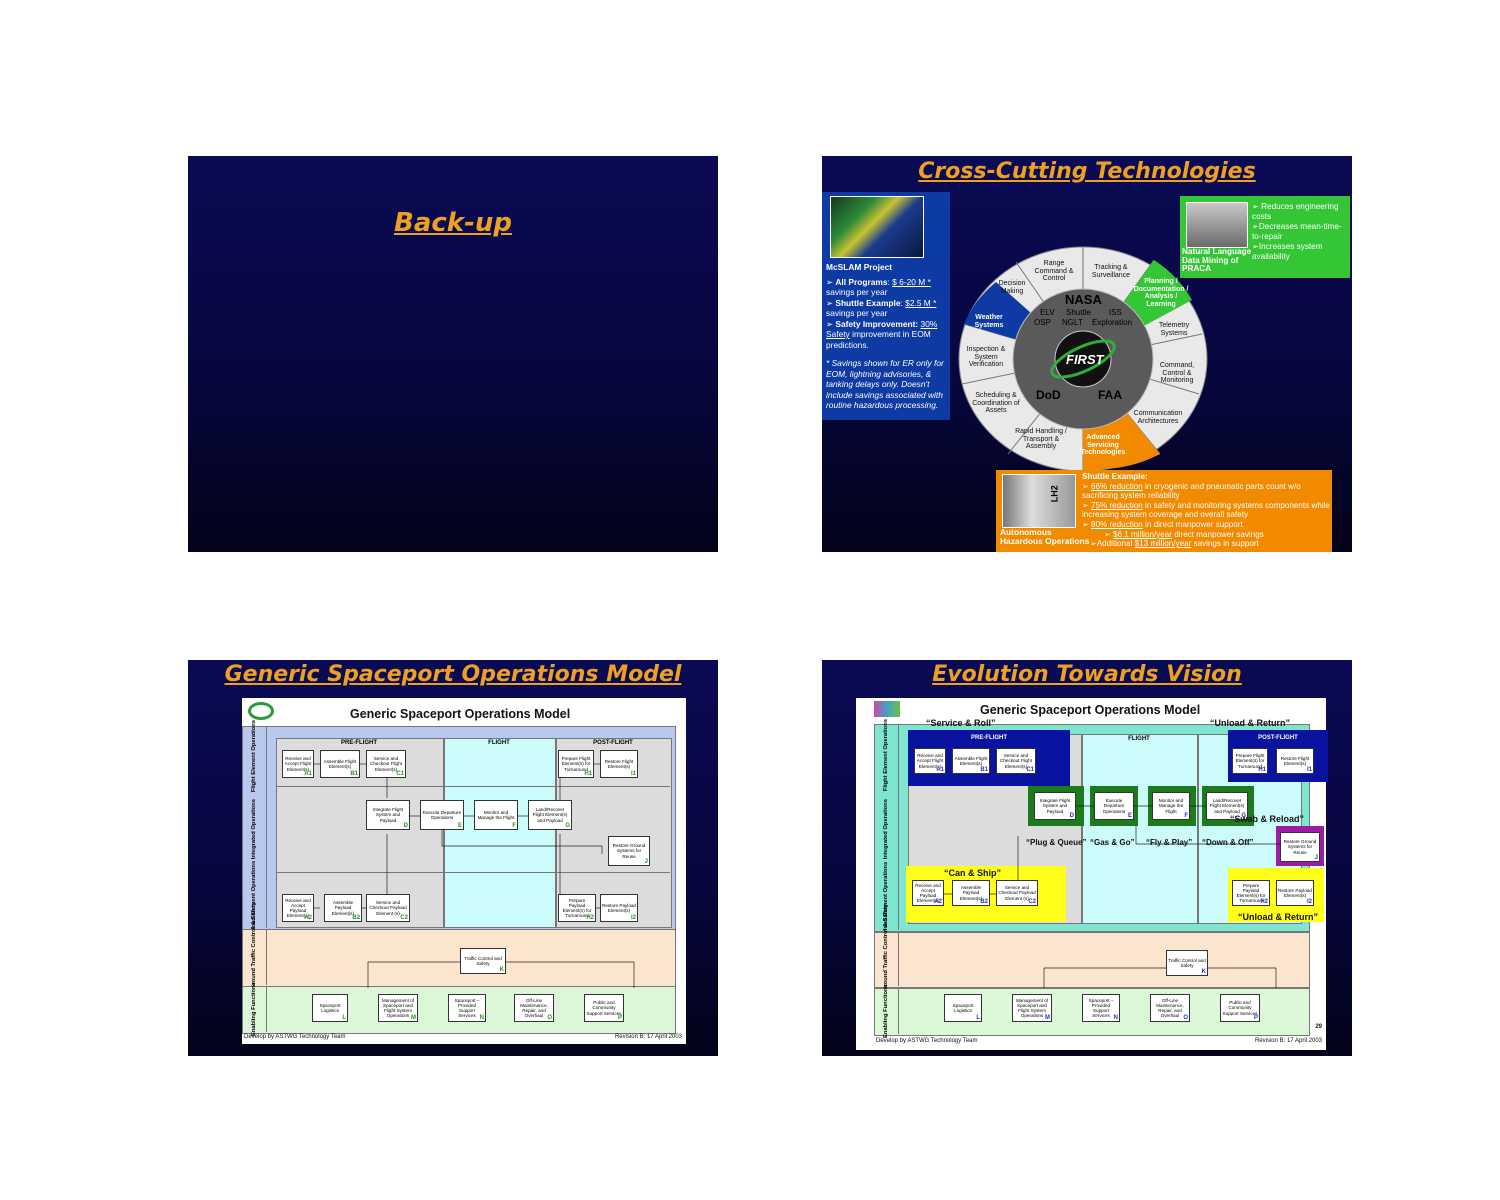 The height and width of the screenshot is (1200, 1500). I want to click on segment-communication: Communication Architectures, so click(1158, 417).